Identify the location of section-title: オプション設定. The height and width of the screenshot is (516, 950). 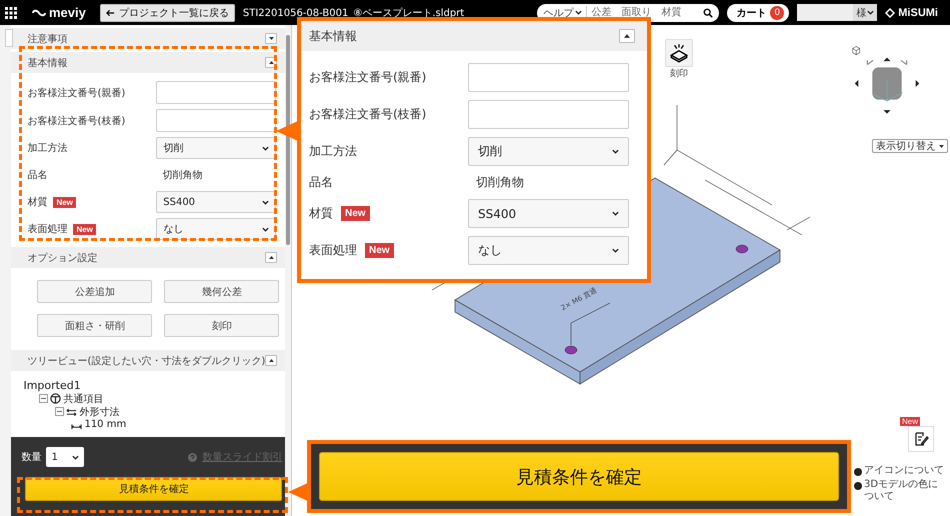
(62, 258).